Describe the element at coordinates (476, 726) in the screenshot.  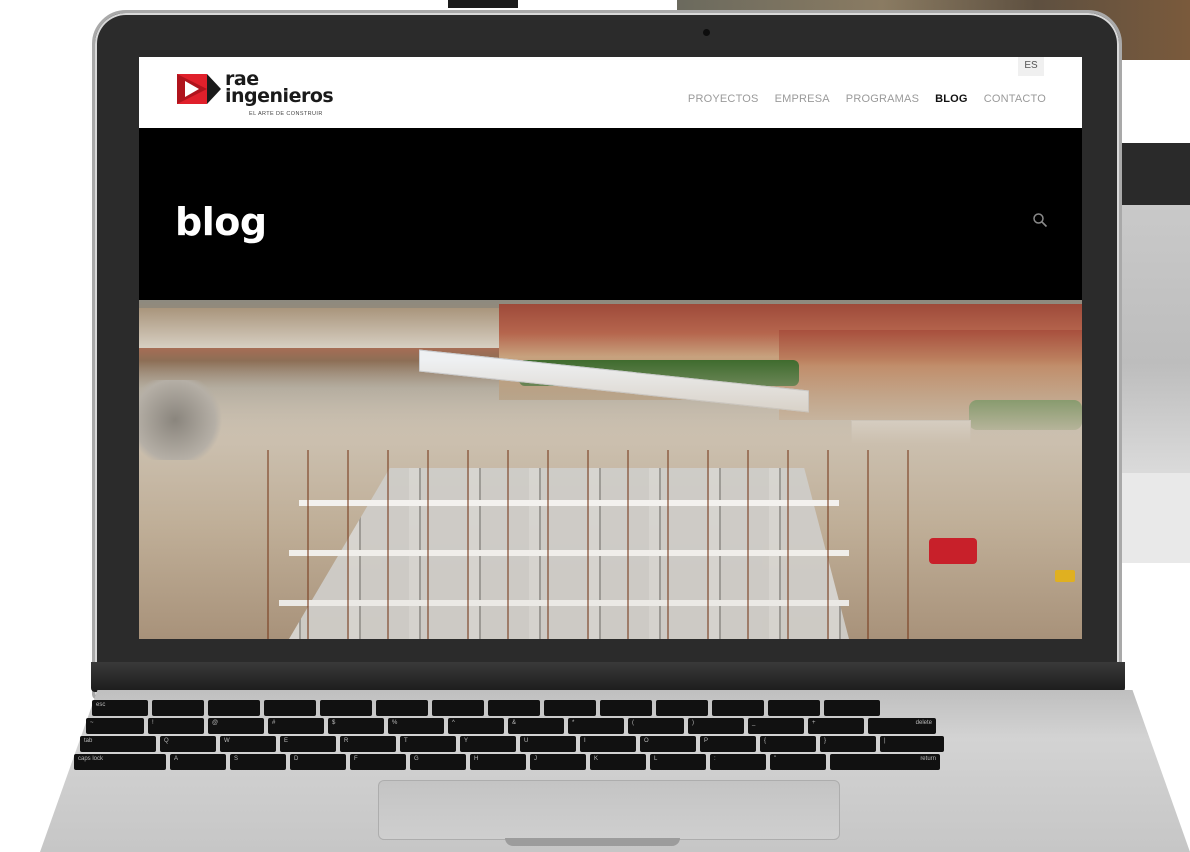
I see `key: ^` at that location.